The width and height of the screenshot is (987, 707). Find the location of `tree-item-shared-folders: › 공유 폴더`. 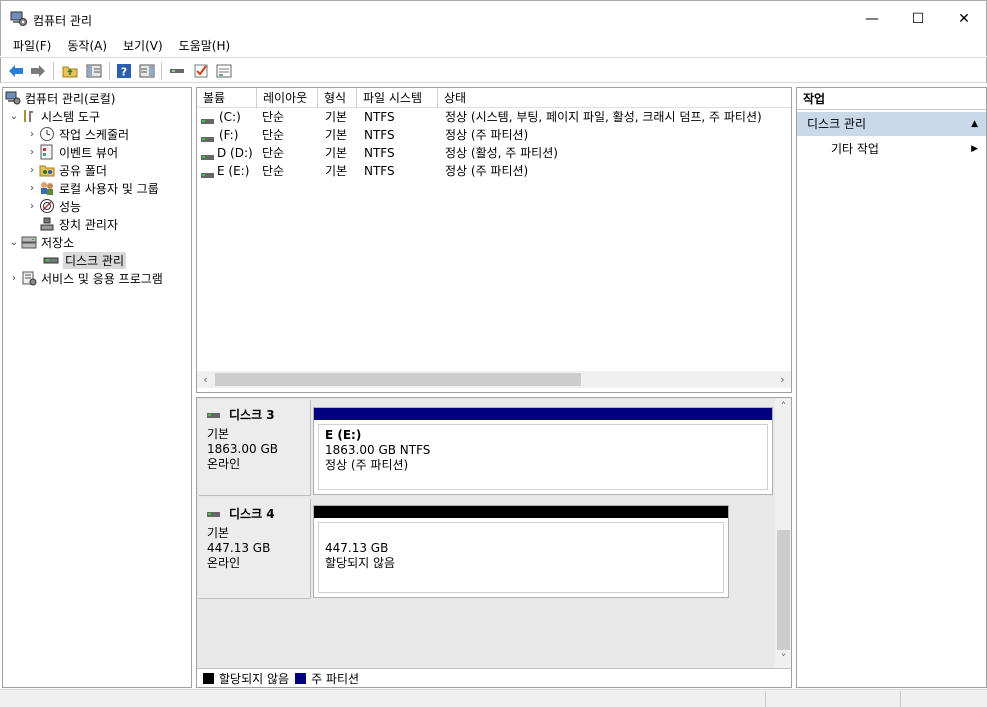

tree-item-shared-folders: › 공유 폴더 is located at coordinates (66, 170).